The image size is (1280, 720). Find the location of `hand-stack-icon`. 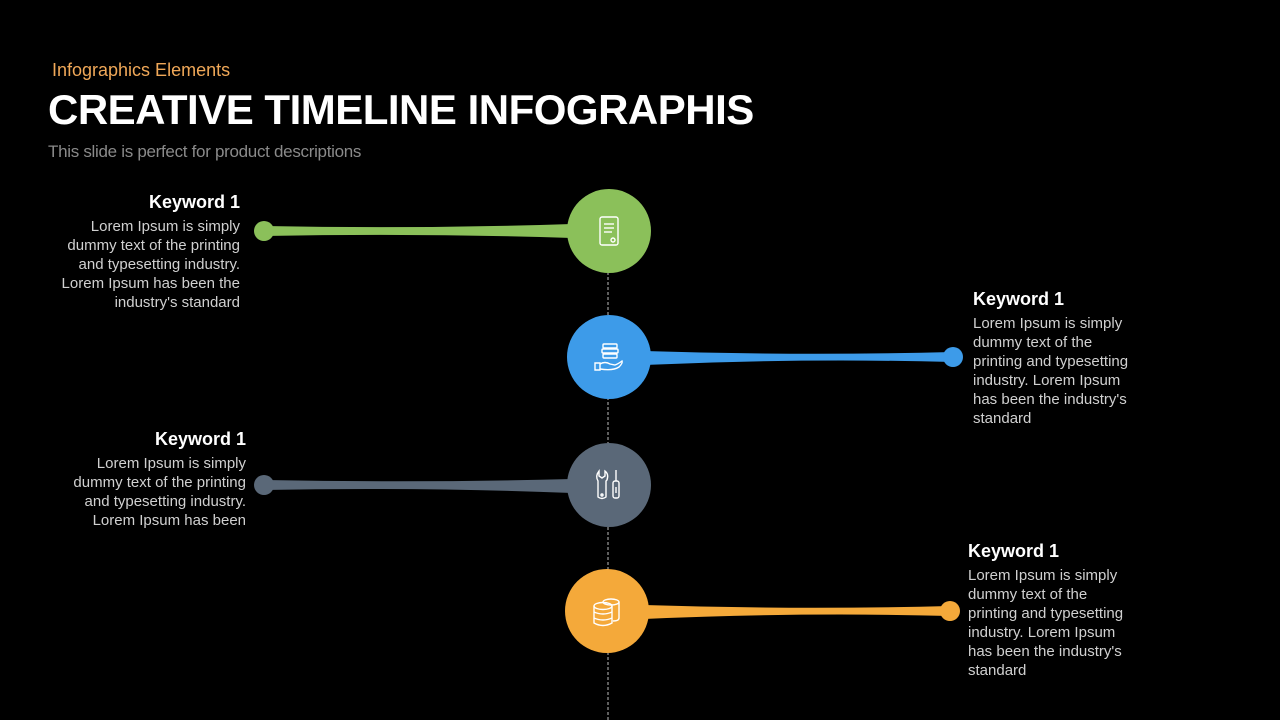

hand-stack-icon is located at coordinates (608, 357).